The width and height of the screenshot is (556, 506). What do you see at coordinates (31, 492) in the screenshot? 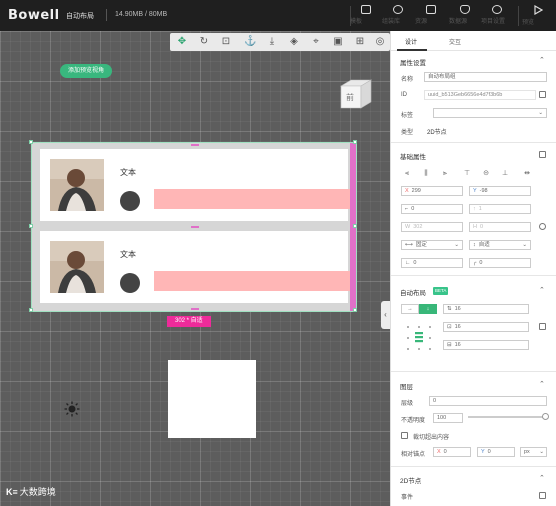
I see `watermark: K≡ 大数跨境` at bounding box center [31, 492].